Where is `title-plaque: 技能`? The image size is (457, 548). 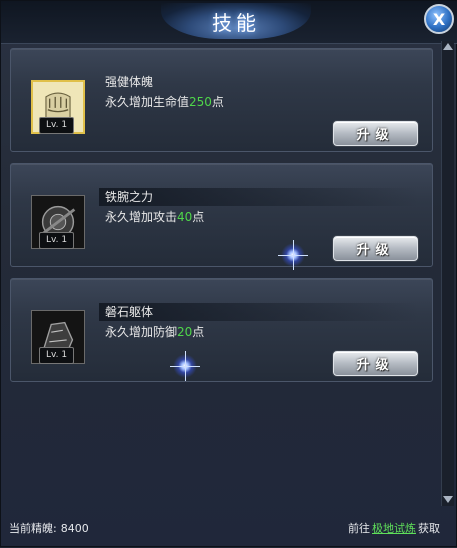 title-plaque: 技能 is located at coordinates (236, 21).